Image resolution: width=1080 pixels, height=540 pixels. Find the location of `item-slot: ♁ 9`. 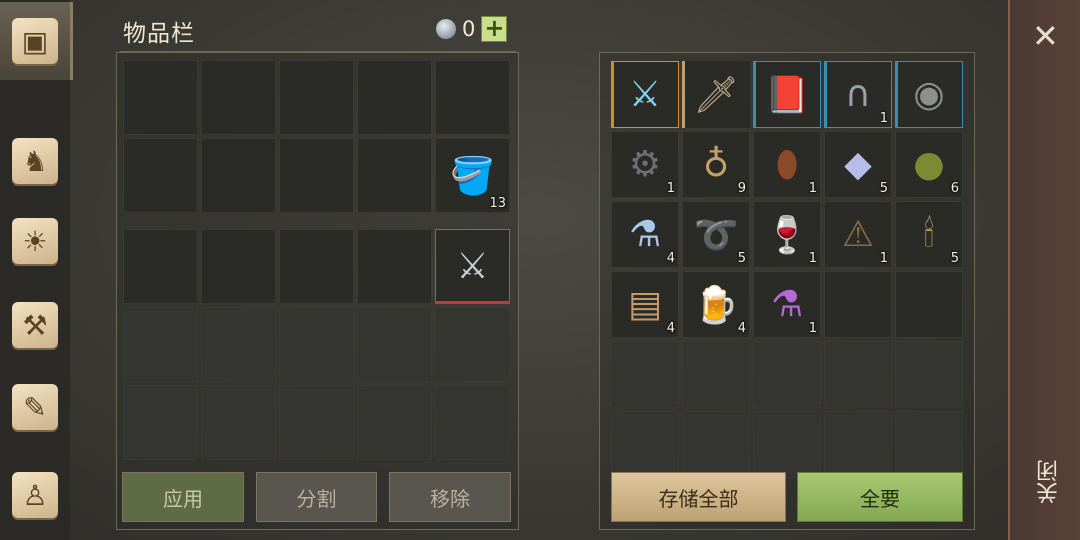

item-slot: ♁ 9 is located at coordinates (716, 164).